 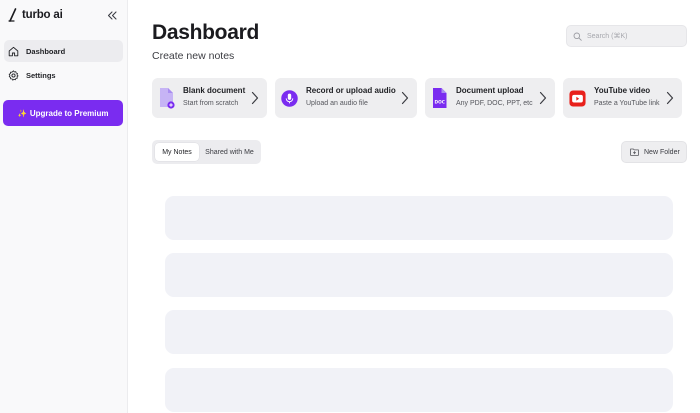 I want to click on double-chevron-left-icon, so click(x=112, y=15).